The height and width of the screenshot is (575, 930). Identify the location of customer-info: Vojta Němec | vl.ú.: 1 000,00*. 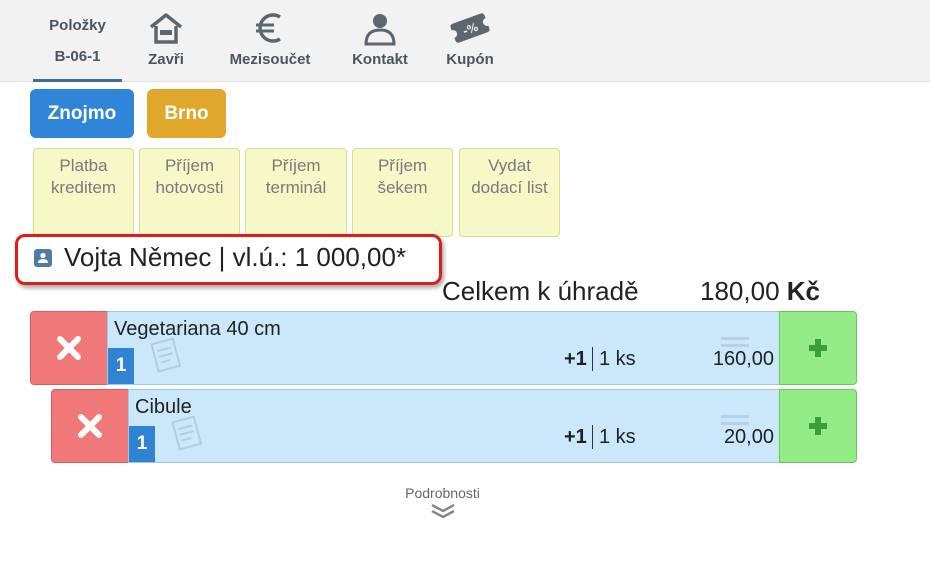
(228, 259).